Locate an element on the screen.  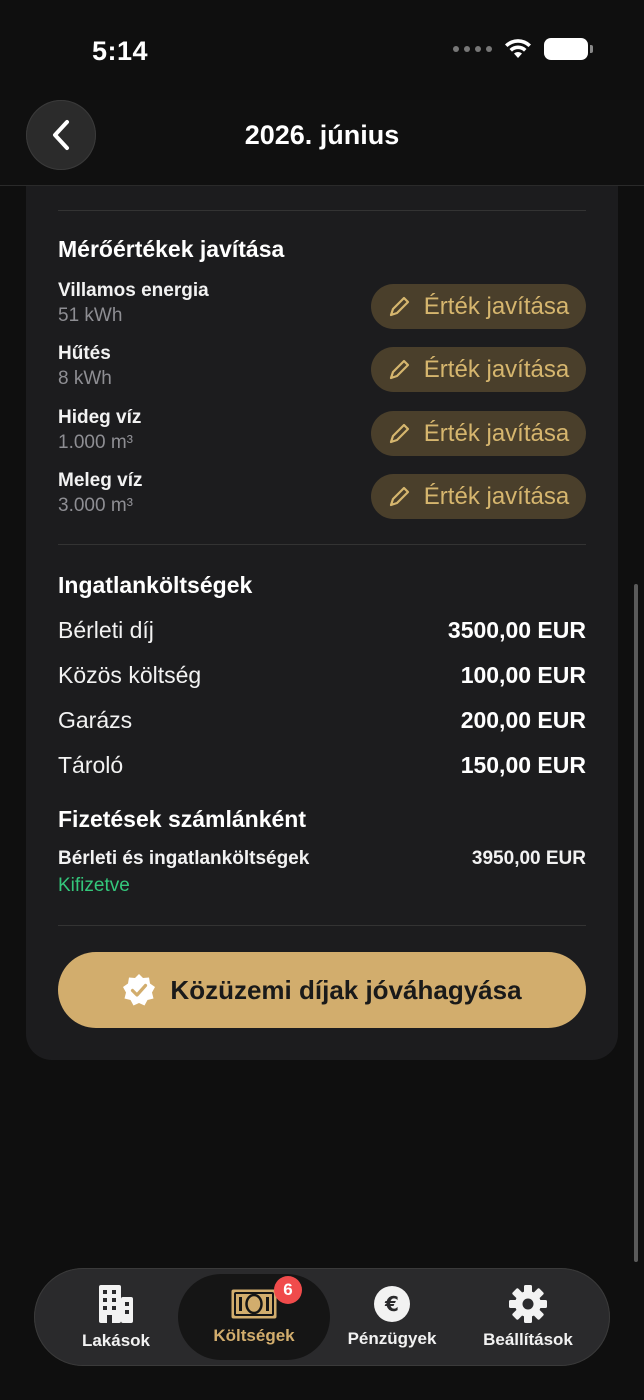
cost-amount: 150,00 EUR is located at coordinates (523, 764).